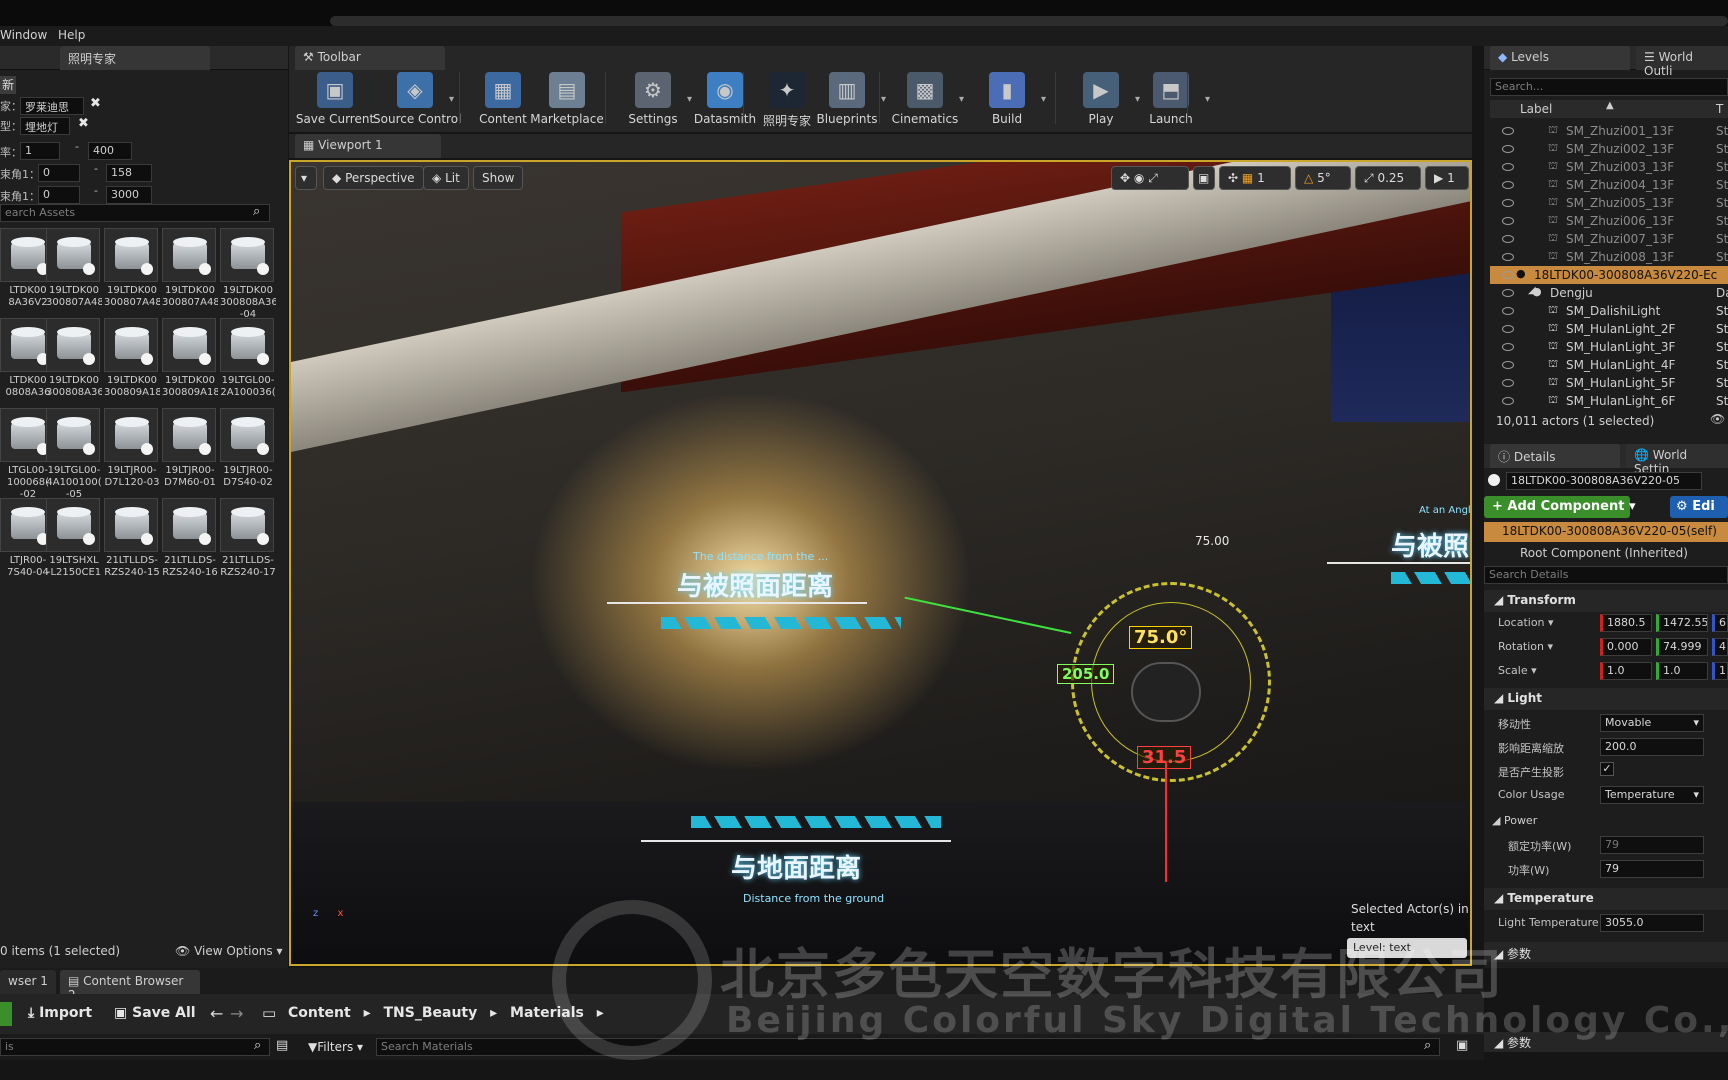  Describe the element at coordinates (1626, 623) in the screenshot. I see `location-x-input: 1880.5` at that location.